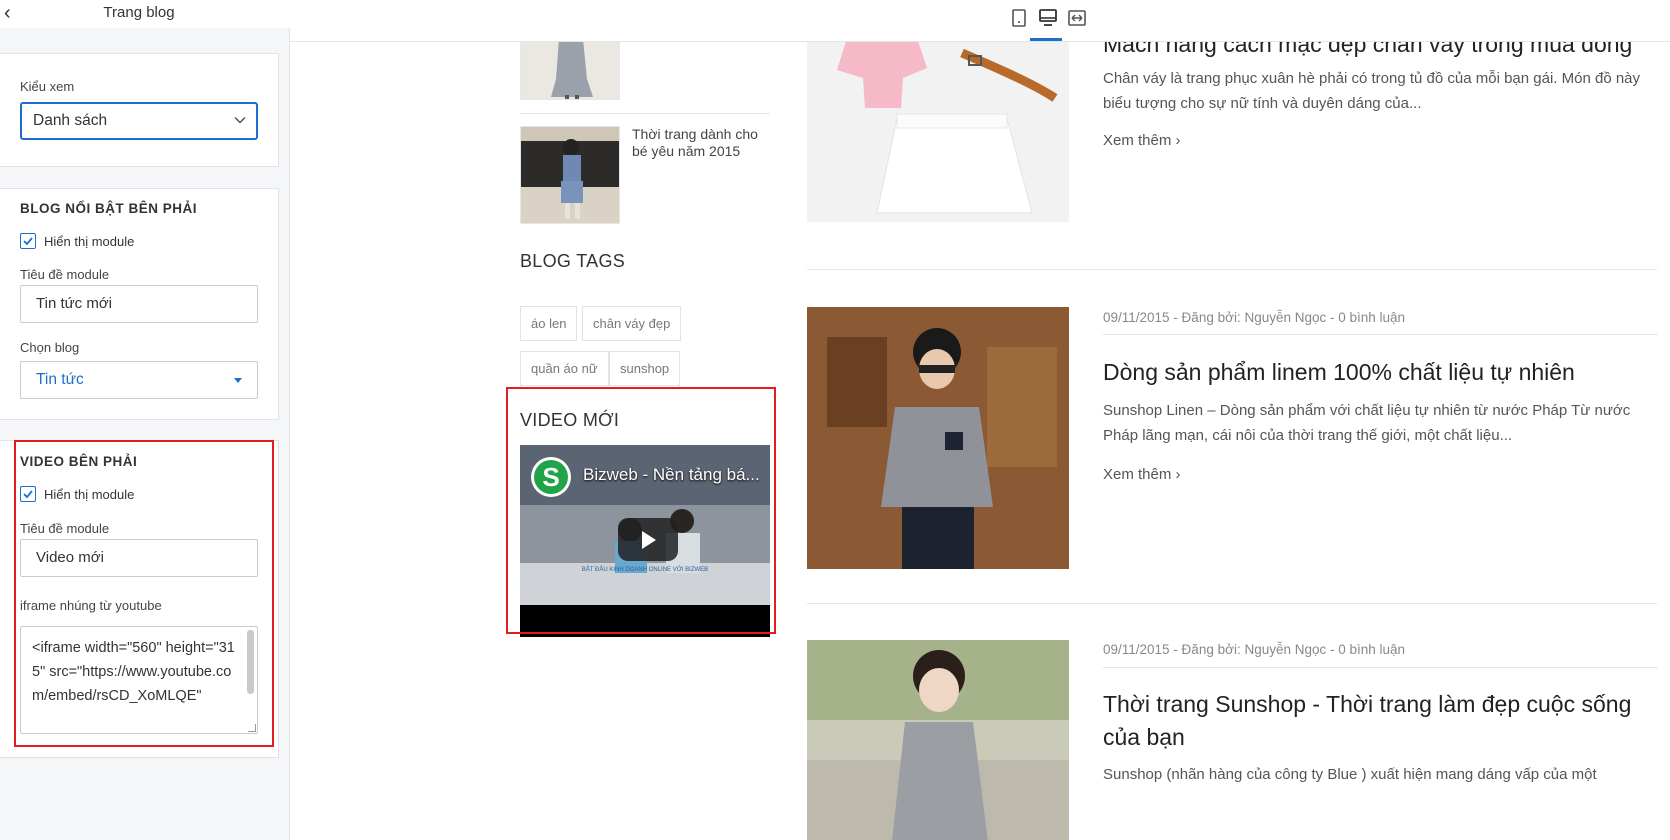 This screenshot has height=840, width=1670. I want to click on play-button, so click(648, 539).